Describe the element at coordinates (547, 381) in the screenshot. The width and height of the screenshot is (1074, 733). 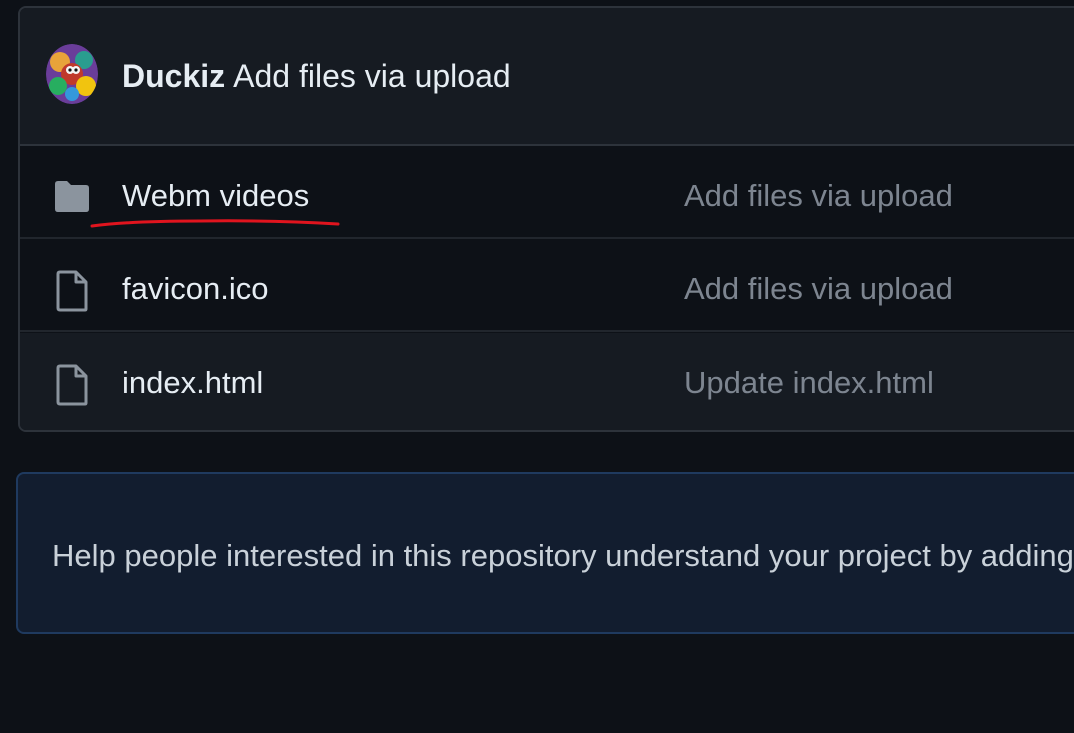
I see `file-row-index-html: index.html Update index.html` at that location.